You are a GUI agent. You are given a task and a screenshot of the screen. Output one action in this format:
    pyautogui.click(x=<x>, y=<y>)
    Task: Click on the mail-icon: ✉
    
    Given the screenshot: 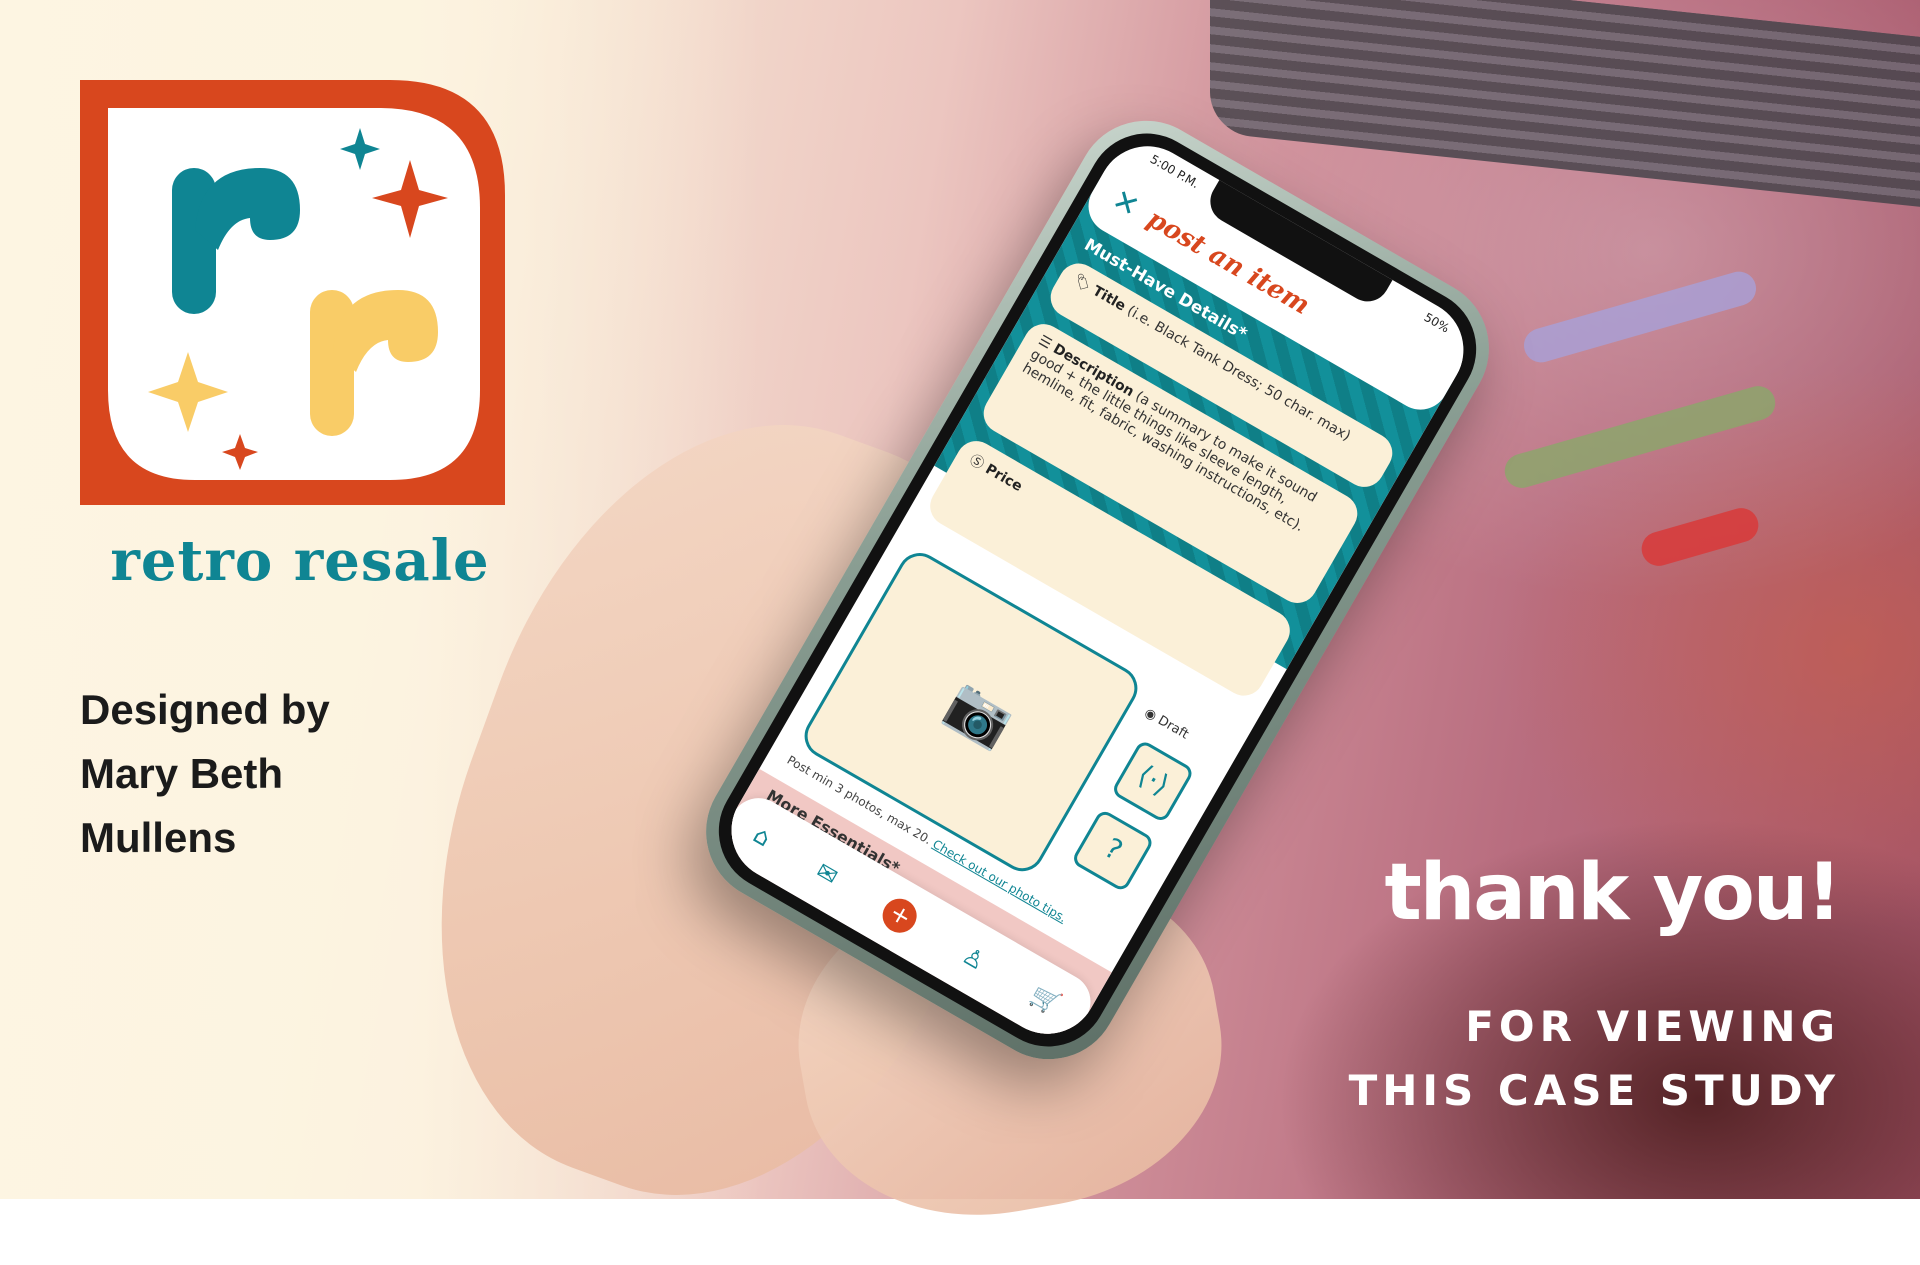 What is the action you would take?
    pyautogui.click(x=826, y=874)
    